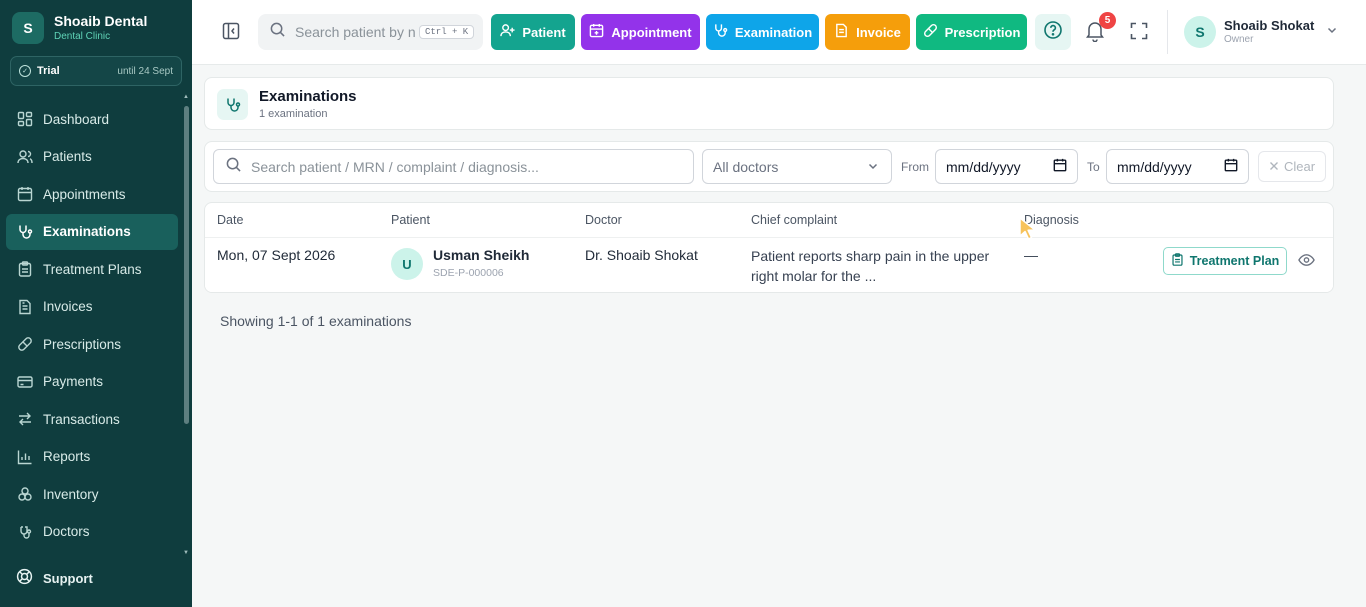 The width and height of the screenshot is (1366, 607). What do you see at coordinates (71, 494) in the screenshot?
I see `sidebar-item-label: Inventory` at bounding box center [71, 494].